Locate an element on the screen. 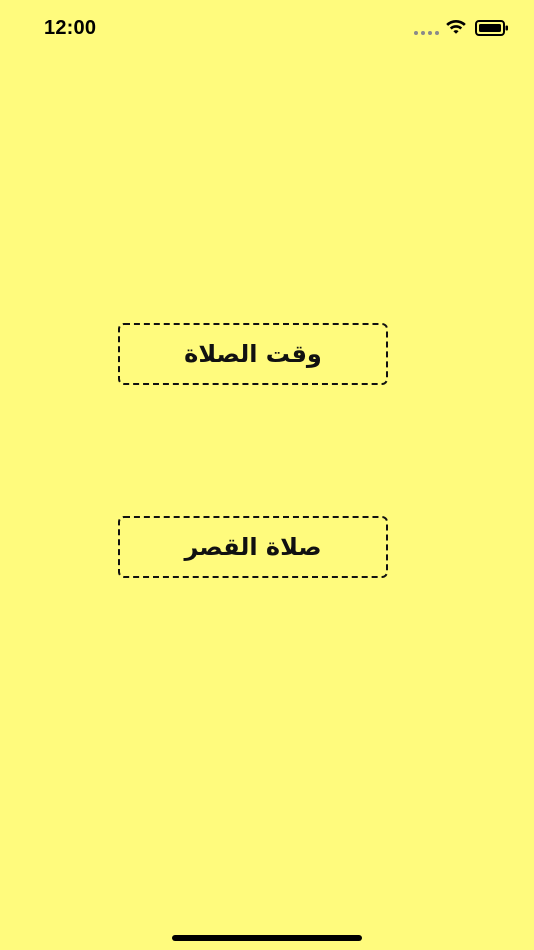  home-indicator is located at coordinates (267, 938).